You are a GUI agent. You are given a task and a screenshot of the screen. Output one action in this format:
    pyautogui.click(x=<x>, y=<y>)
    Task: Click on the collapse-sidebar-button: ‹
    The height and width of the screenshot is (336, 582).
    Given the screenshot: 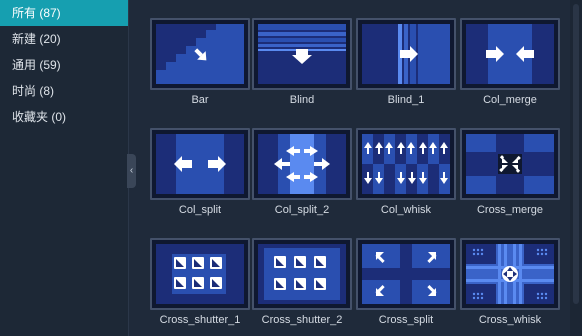 What is the action you would take?
    pyautogui.click(x=131, y=171)
    